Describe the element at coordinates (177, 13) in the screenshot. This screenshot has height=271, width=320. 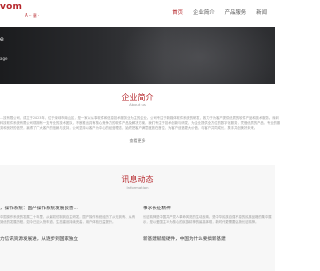
I see `nav-item-home: 首页` at that location.